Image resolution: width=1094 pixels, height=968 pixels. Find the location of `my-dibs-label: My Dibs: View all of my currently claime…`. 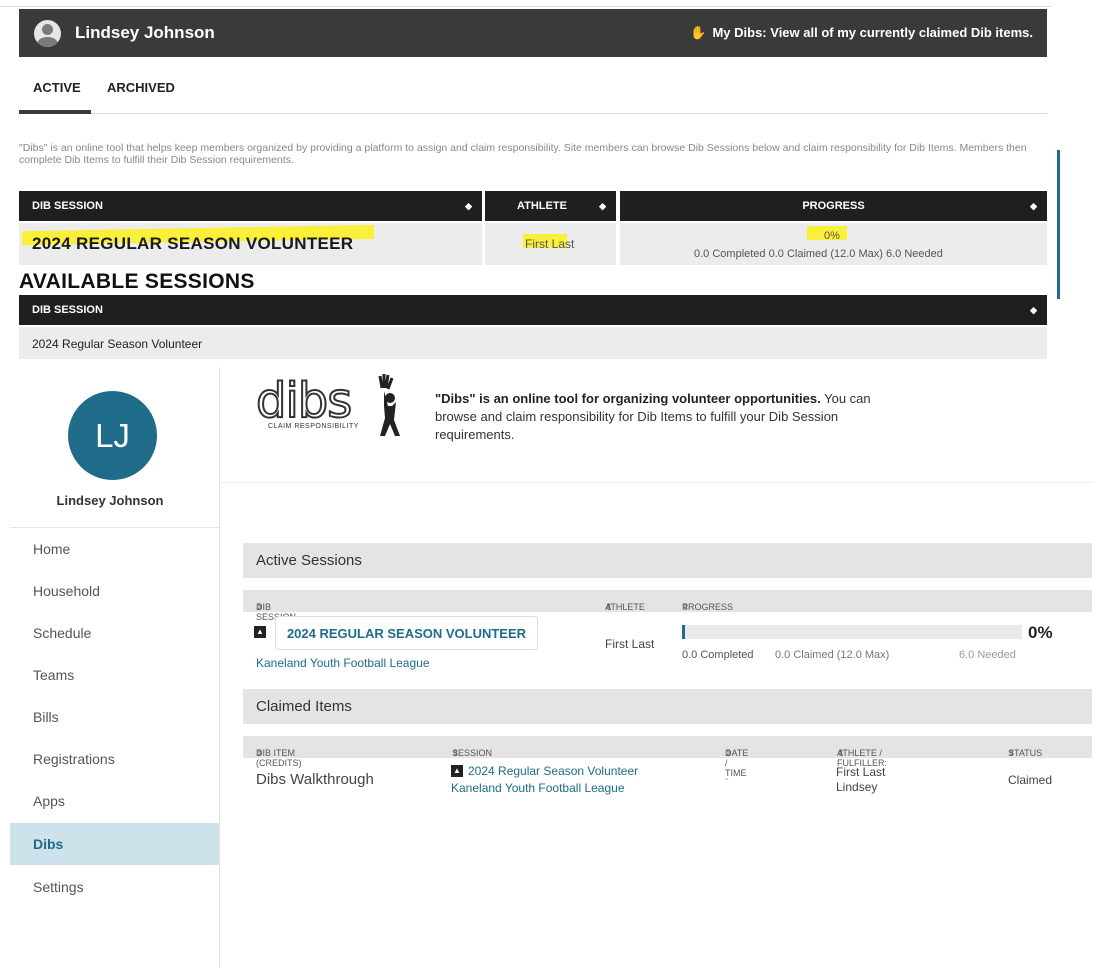

my-dibs-label: My Dibs: View all of my currently claime… is located at coordinates (872, 32).